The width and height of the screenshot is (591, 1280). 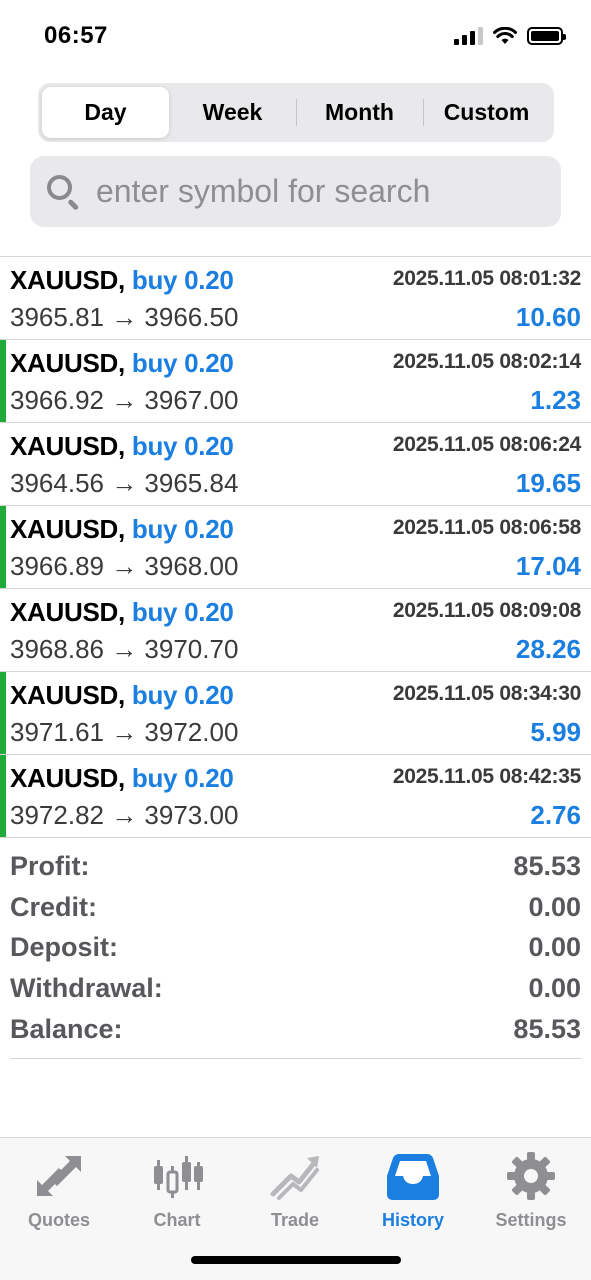 What do you see at coordinates (59, 1176) in the screenshot?
I see `quotes-arrows-icon` at bounding box center [59, 1176].